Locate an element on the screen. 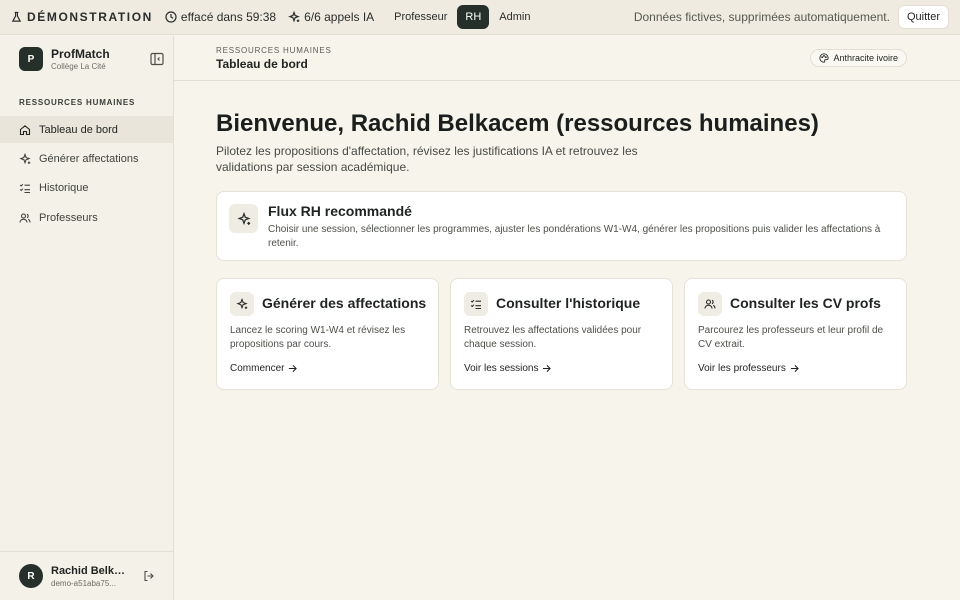 Image resolution: width=960 pixels, height=600 pixels. sidebar-item-tableau-de-bord: Tableau de bord is located at coordinates (86, 129).